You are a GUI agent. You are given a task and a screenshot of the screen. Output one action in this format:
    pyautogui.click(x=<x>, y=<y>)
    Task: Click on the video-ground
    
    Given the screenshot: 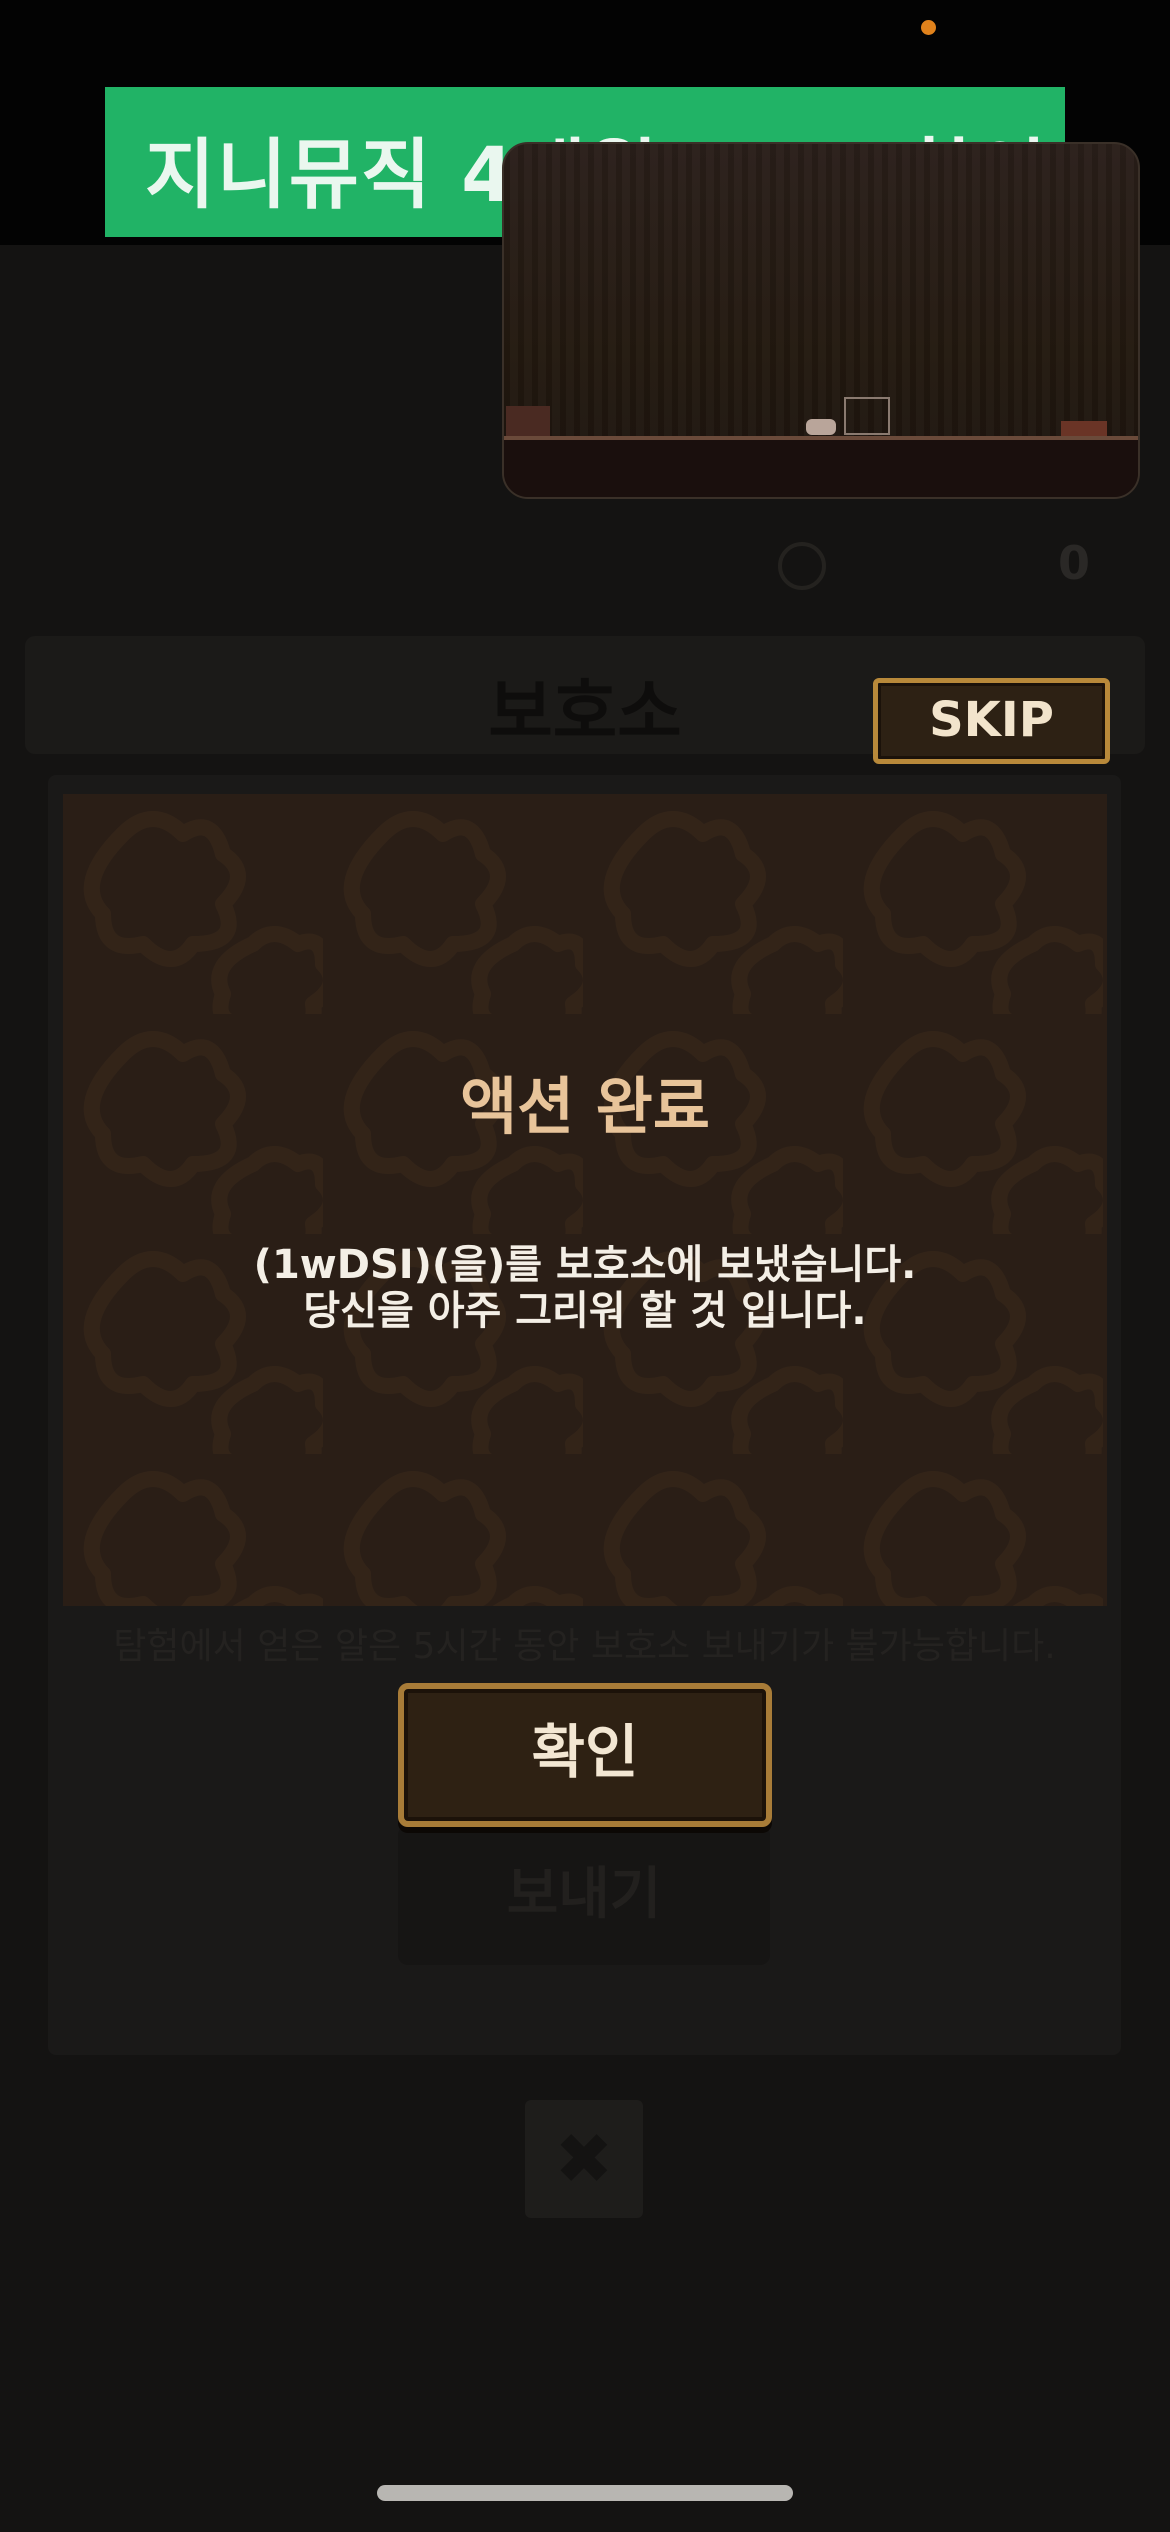 What is the action you would take?
    pyautogui.click(x=821, y=468)
    